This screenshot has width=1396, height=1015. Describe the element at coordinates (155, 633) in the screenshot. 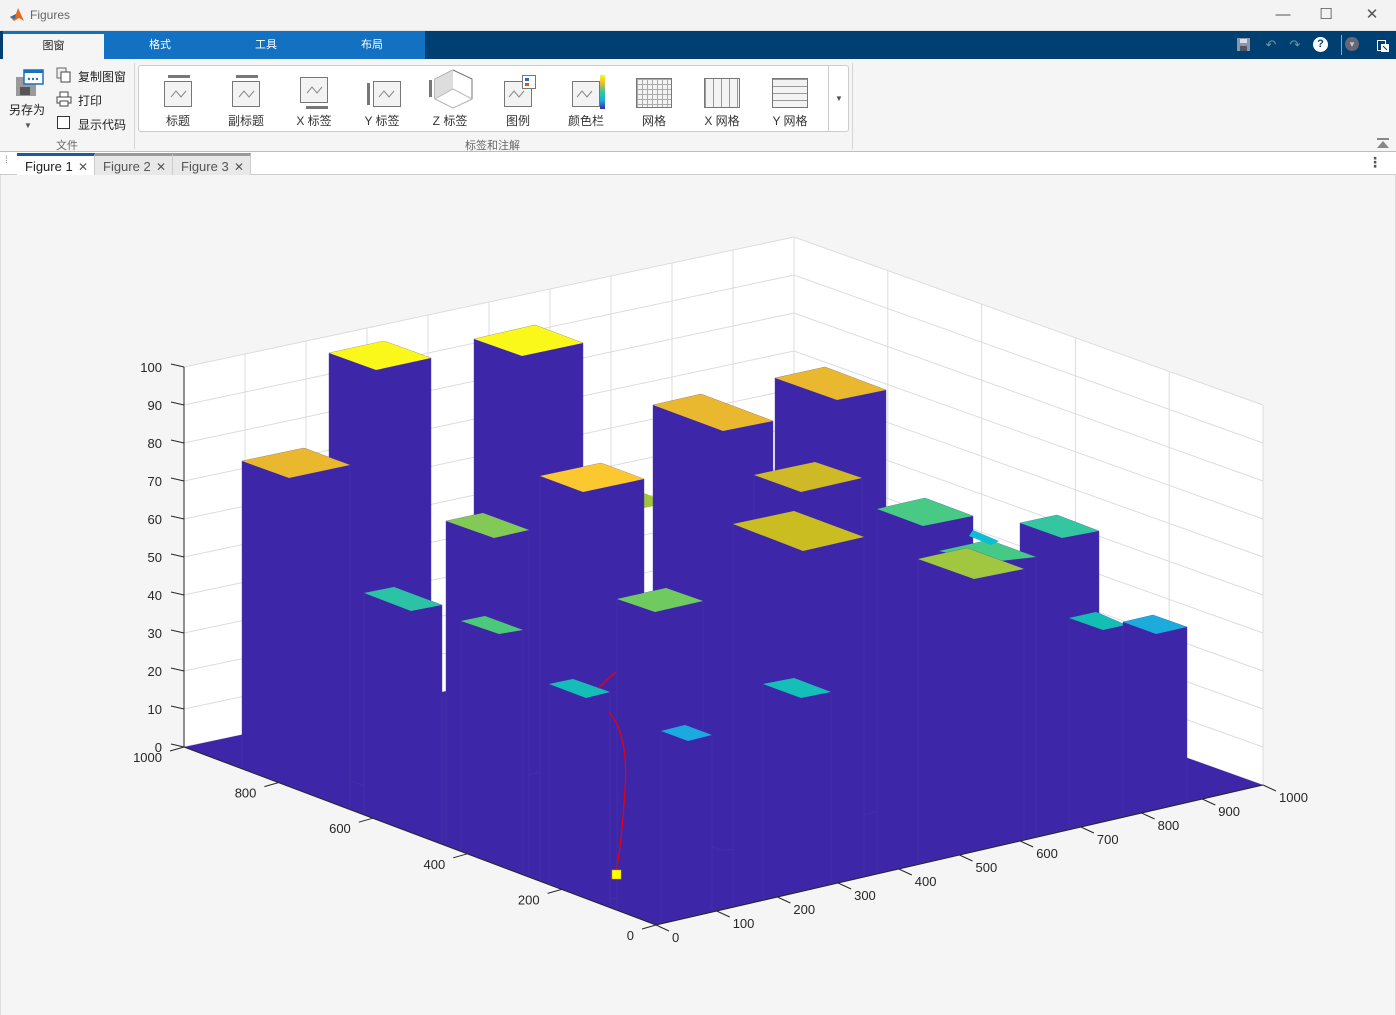

I see `z-tick-label: 30` at that location.